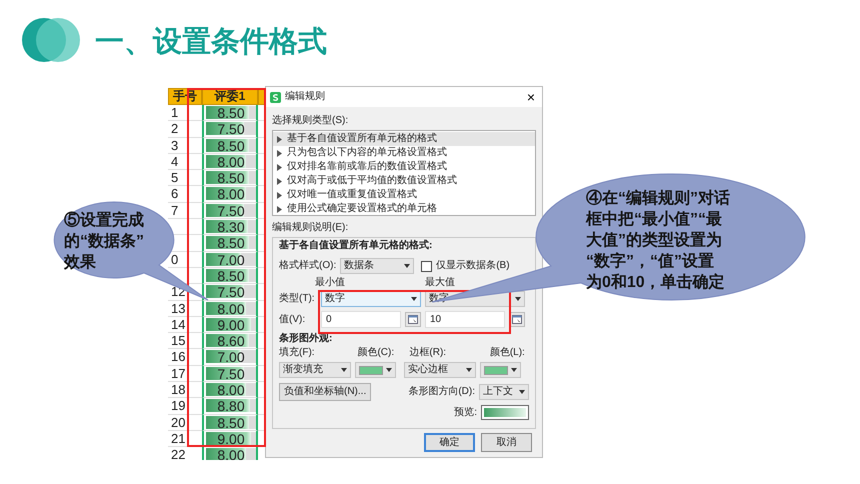  What do you see at coordinates (473, 266) in the screenshot?
I see `checkbox-label: 仅显示数据条(B)` at bounding box center [473, 266].